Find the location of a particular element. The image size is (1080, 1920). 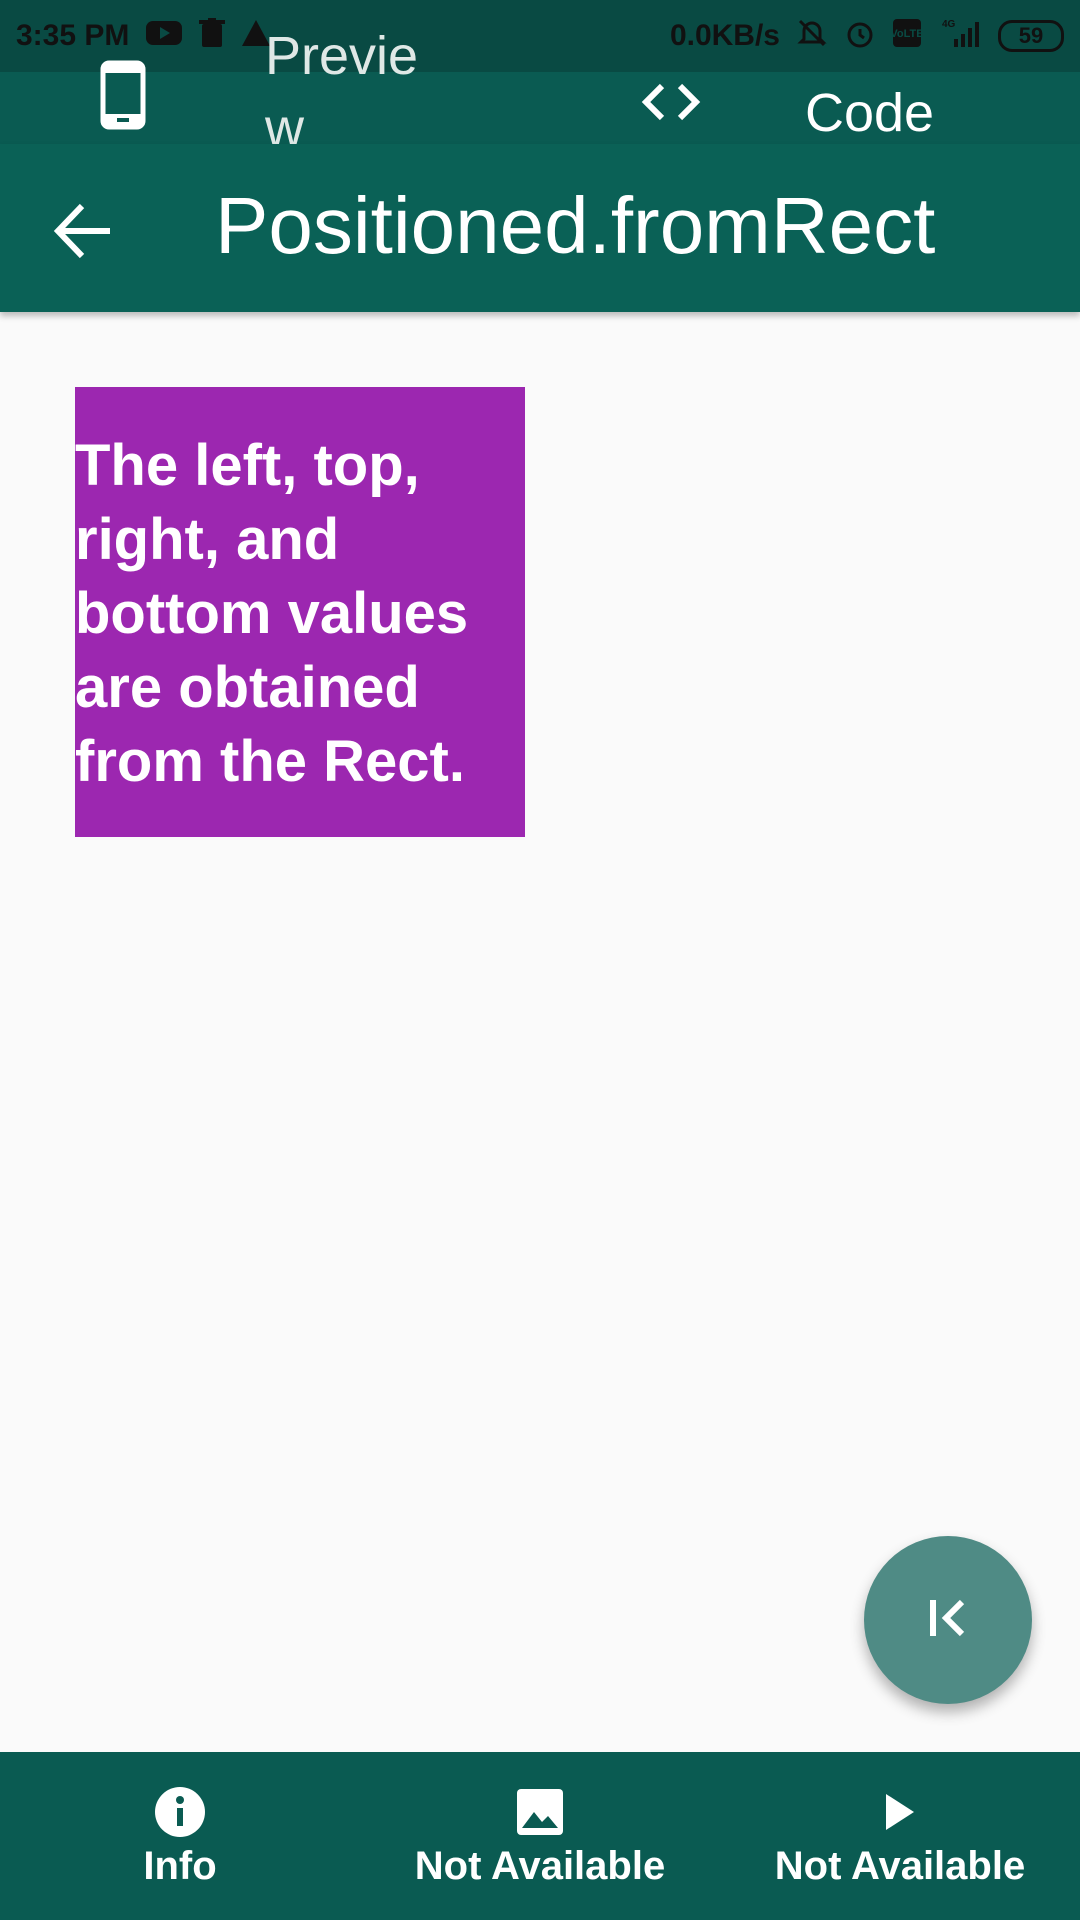

bottom-navigation: Info Not Available Not Available is located at coordinates (540, 1836).